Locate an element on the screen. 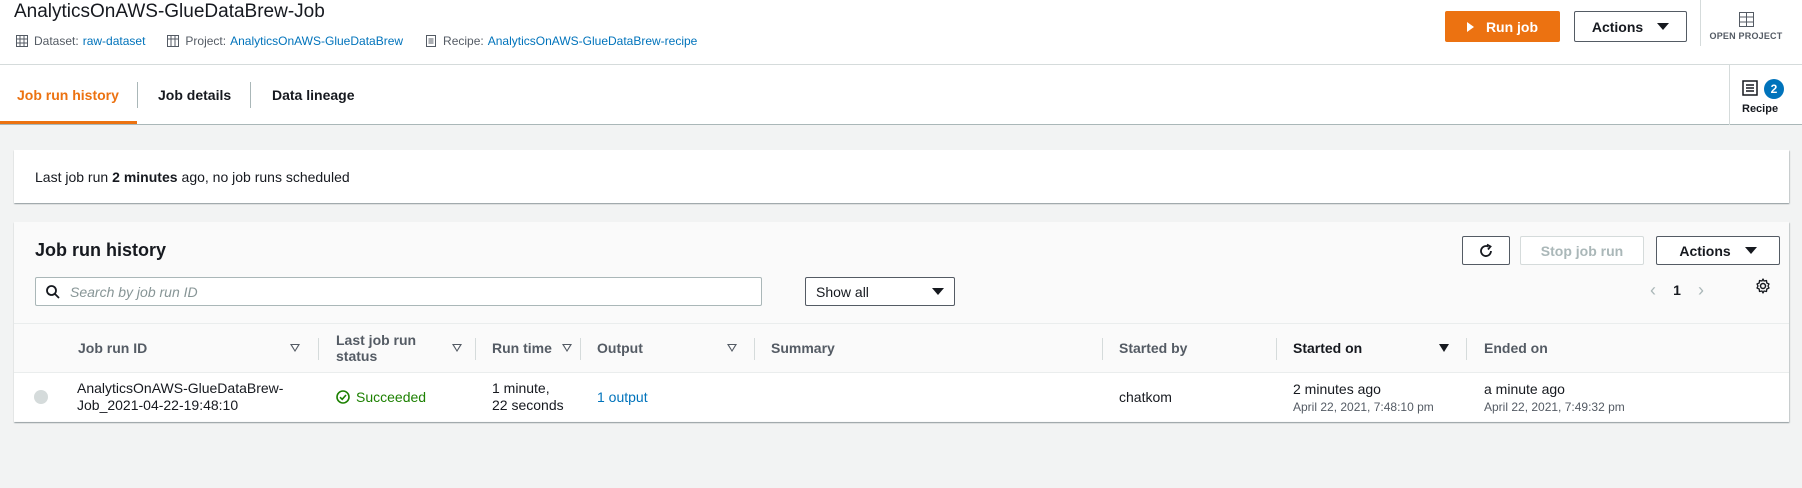 The image size is (1802, 488). output-link: 1 output is located at coordinates (622, 397).